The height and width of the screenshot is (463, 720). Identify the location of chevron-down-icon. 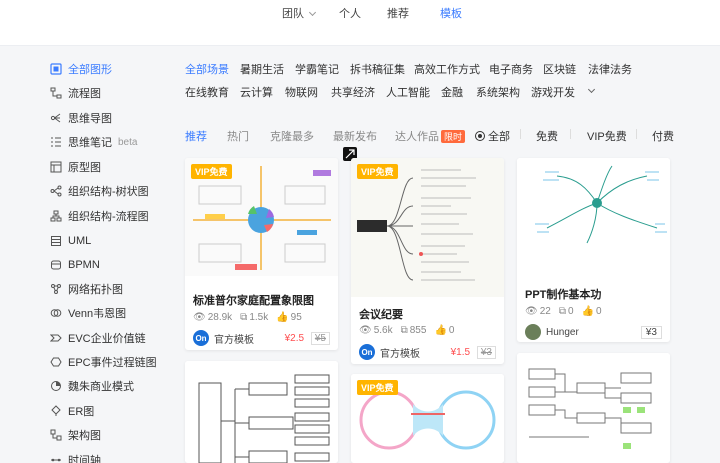
(312, 12).